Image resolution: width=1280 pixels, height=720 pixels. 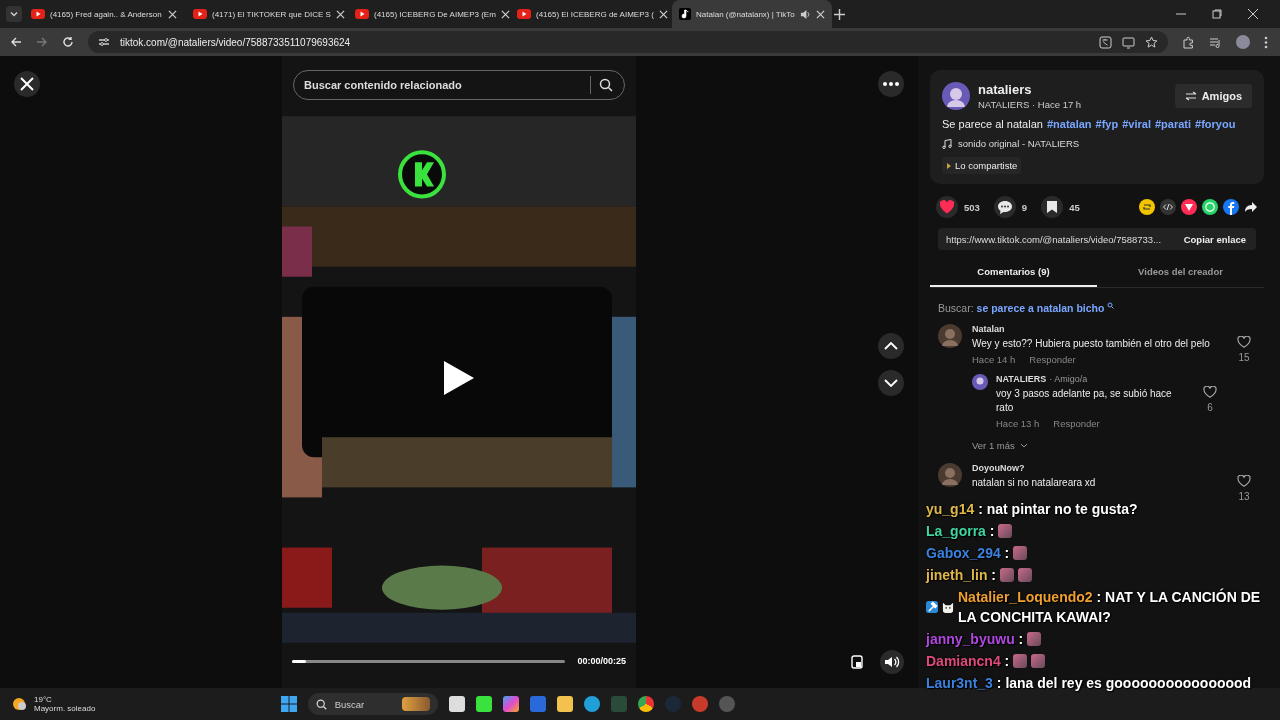 I want to click on hashtag-link: #natalan, so click(x=1069, y=124).